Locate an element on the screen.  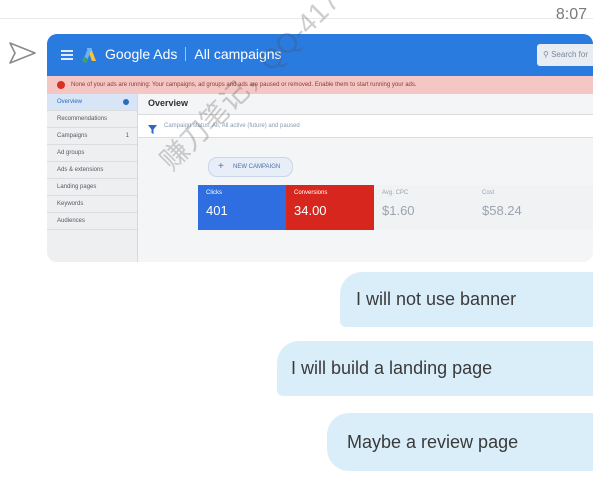
chat-message: I will not use banner is located at coordinates (466, 299).